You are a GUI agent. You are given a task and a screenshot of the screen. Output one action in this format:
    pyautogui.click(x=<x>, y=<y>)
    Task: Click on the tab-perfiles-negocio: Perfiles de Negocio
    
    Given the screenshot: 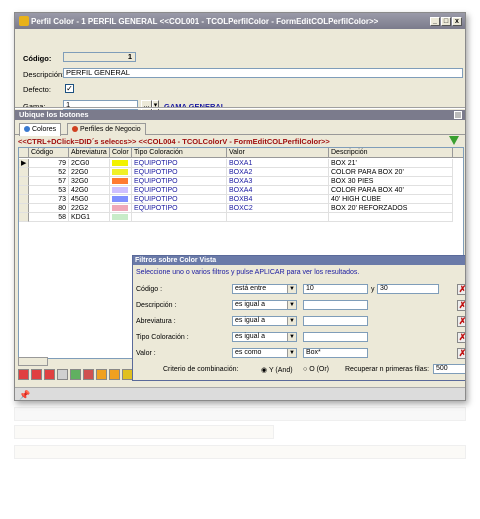 What is the action you would take?
    pyautogui.click(x=106, y=129)
    